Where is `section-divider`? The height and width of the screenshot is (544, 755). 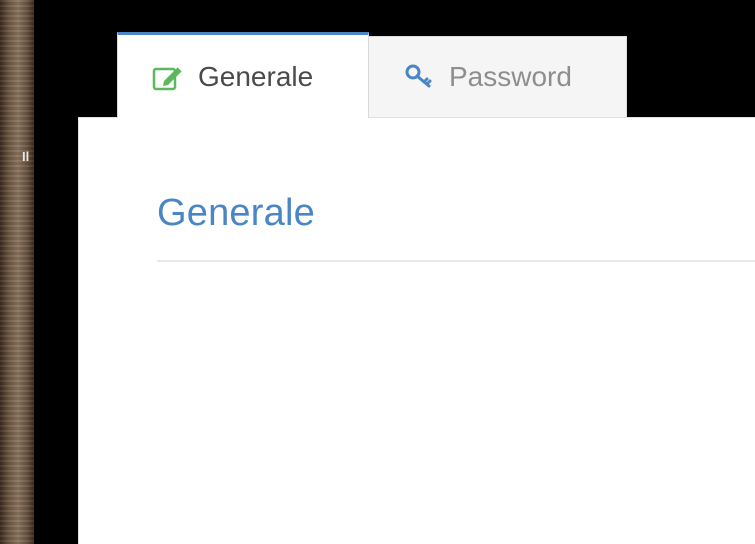 section-divider is located at coordinates (456, 261).